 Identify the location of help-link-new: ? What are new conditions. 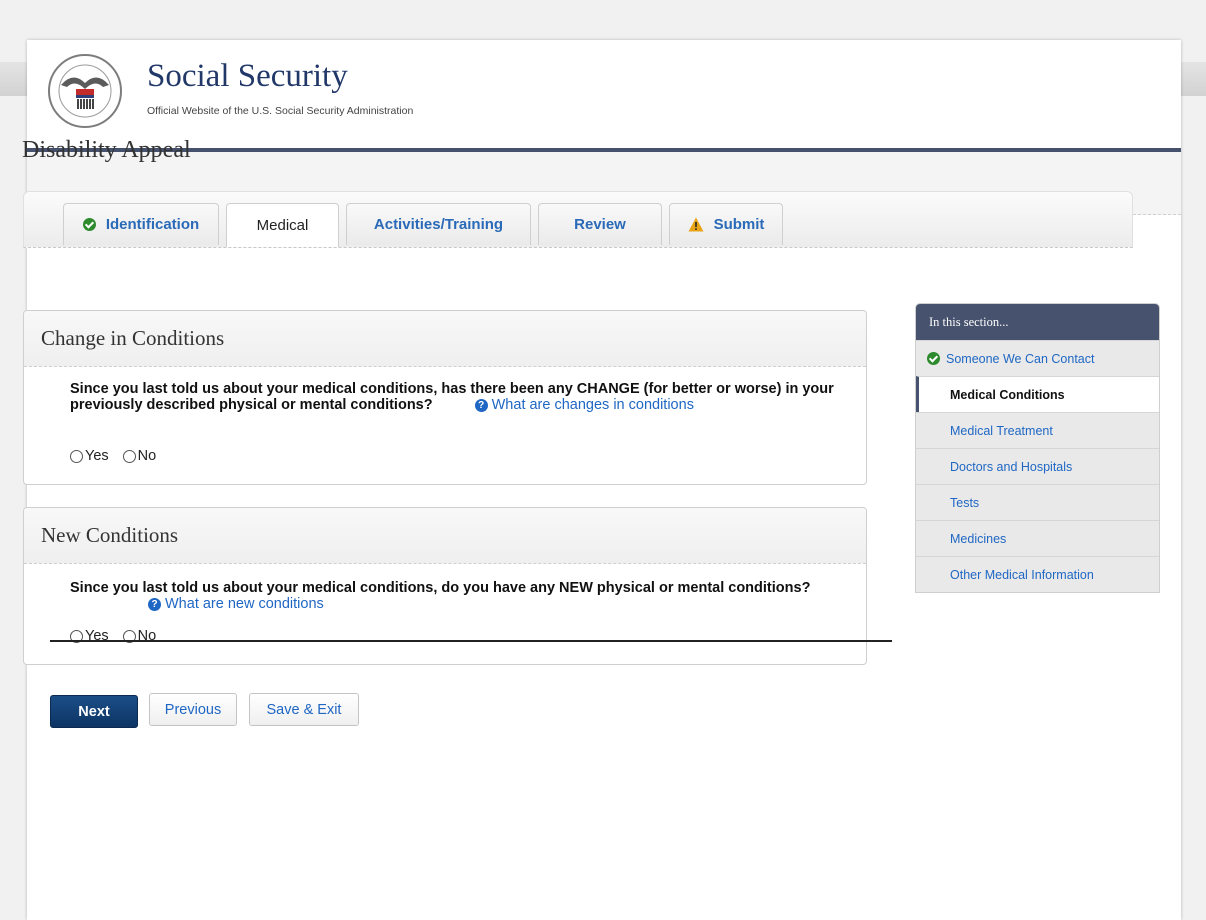
(236, 604).